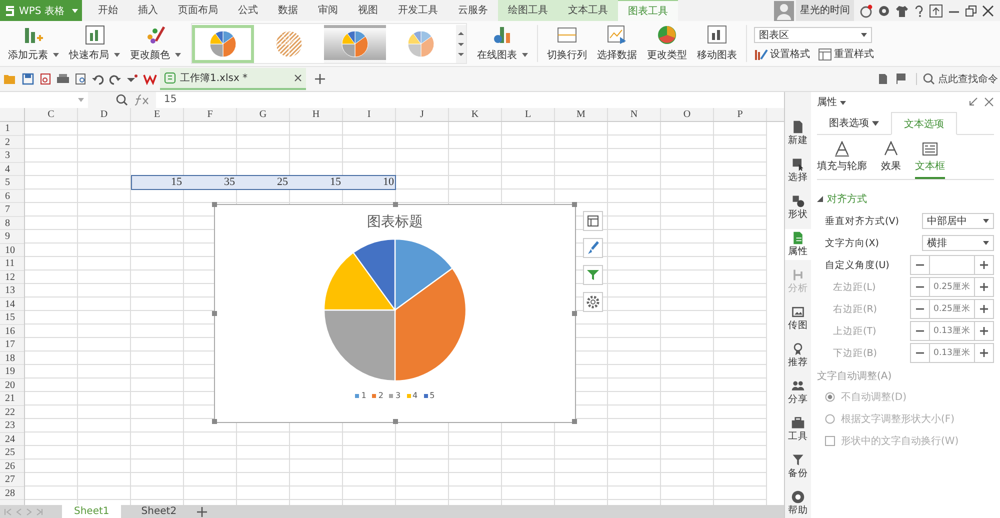 The height and width of the screenshot is (518, 1000). I want to click on command-search-field: 点此查找命令, so click(958, 79).